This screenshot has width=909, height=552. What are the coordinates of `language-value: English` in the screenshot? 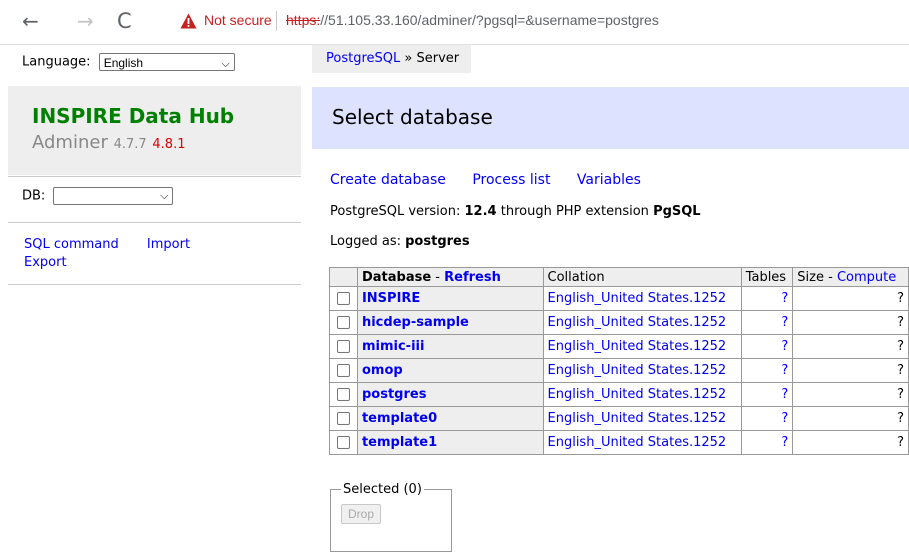 It's located at (123, 63).